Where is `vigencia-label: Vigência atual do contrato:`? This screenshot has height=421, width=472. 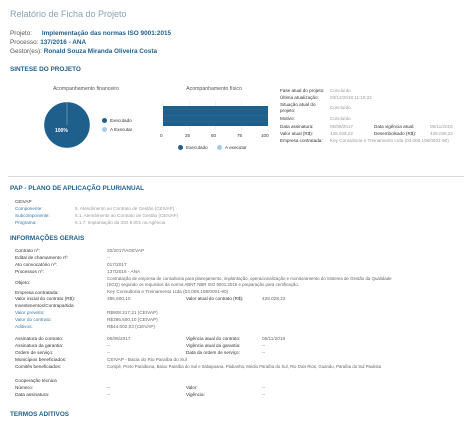
vigencia-label: Vigência atual do contrato: is located at coordinates (213, 338).